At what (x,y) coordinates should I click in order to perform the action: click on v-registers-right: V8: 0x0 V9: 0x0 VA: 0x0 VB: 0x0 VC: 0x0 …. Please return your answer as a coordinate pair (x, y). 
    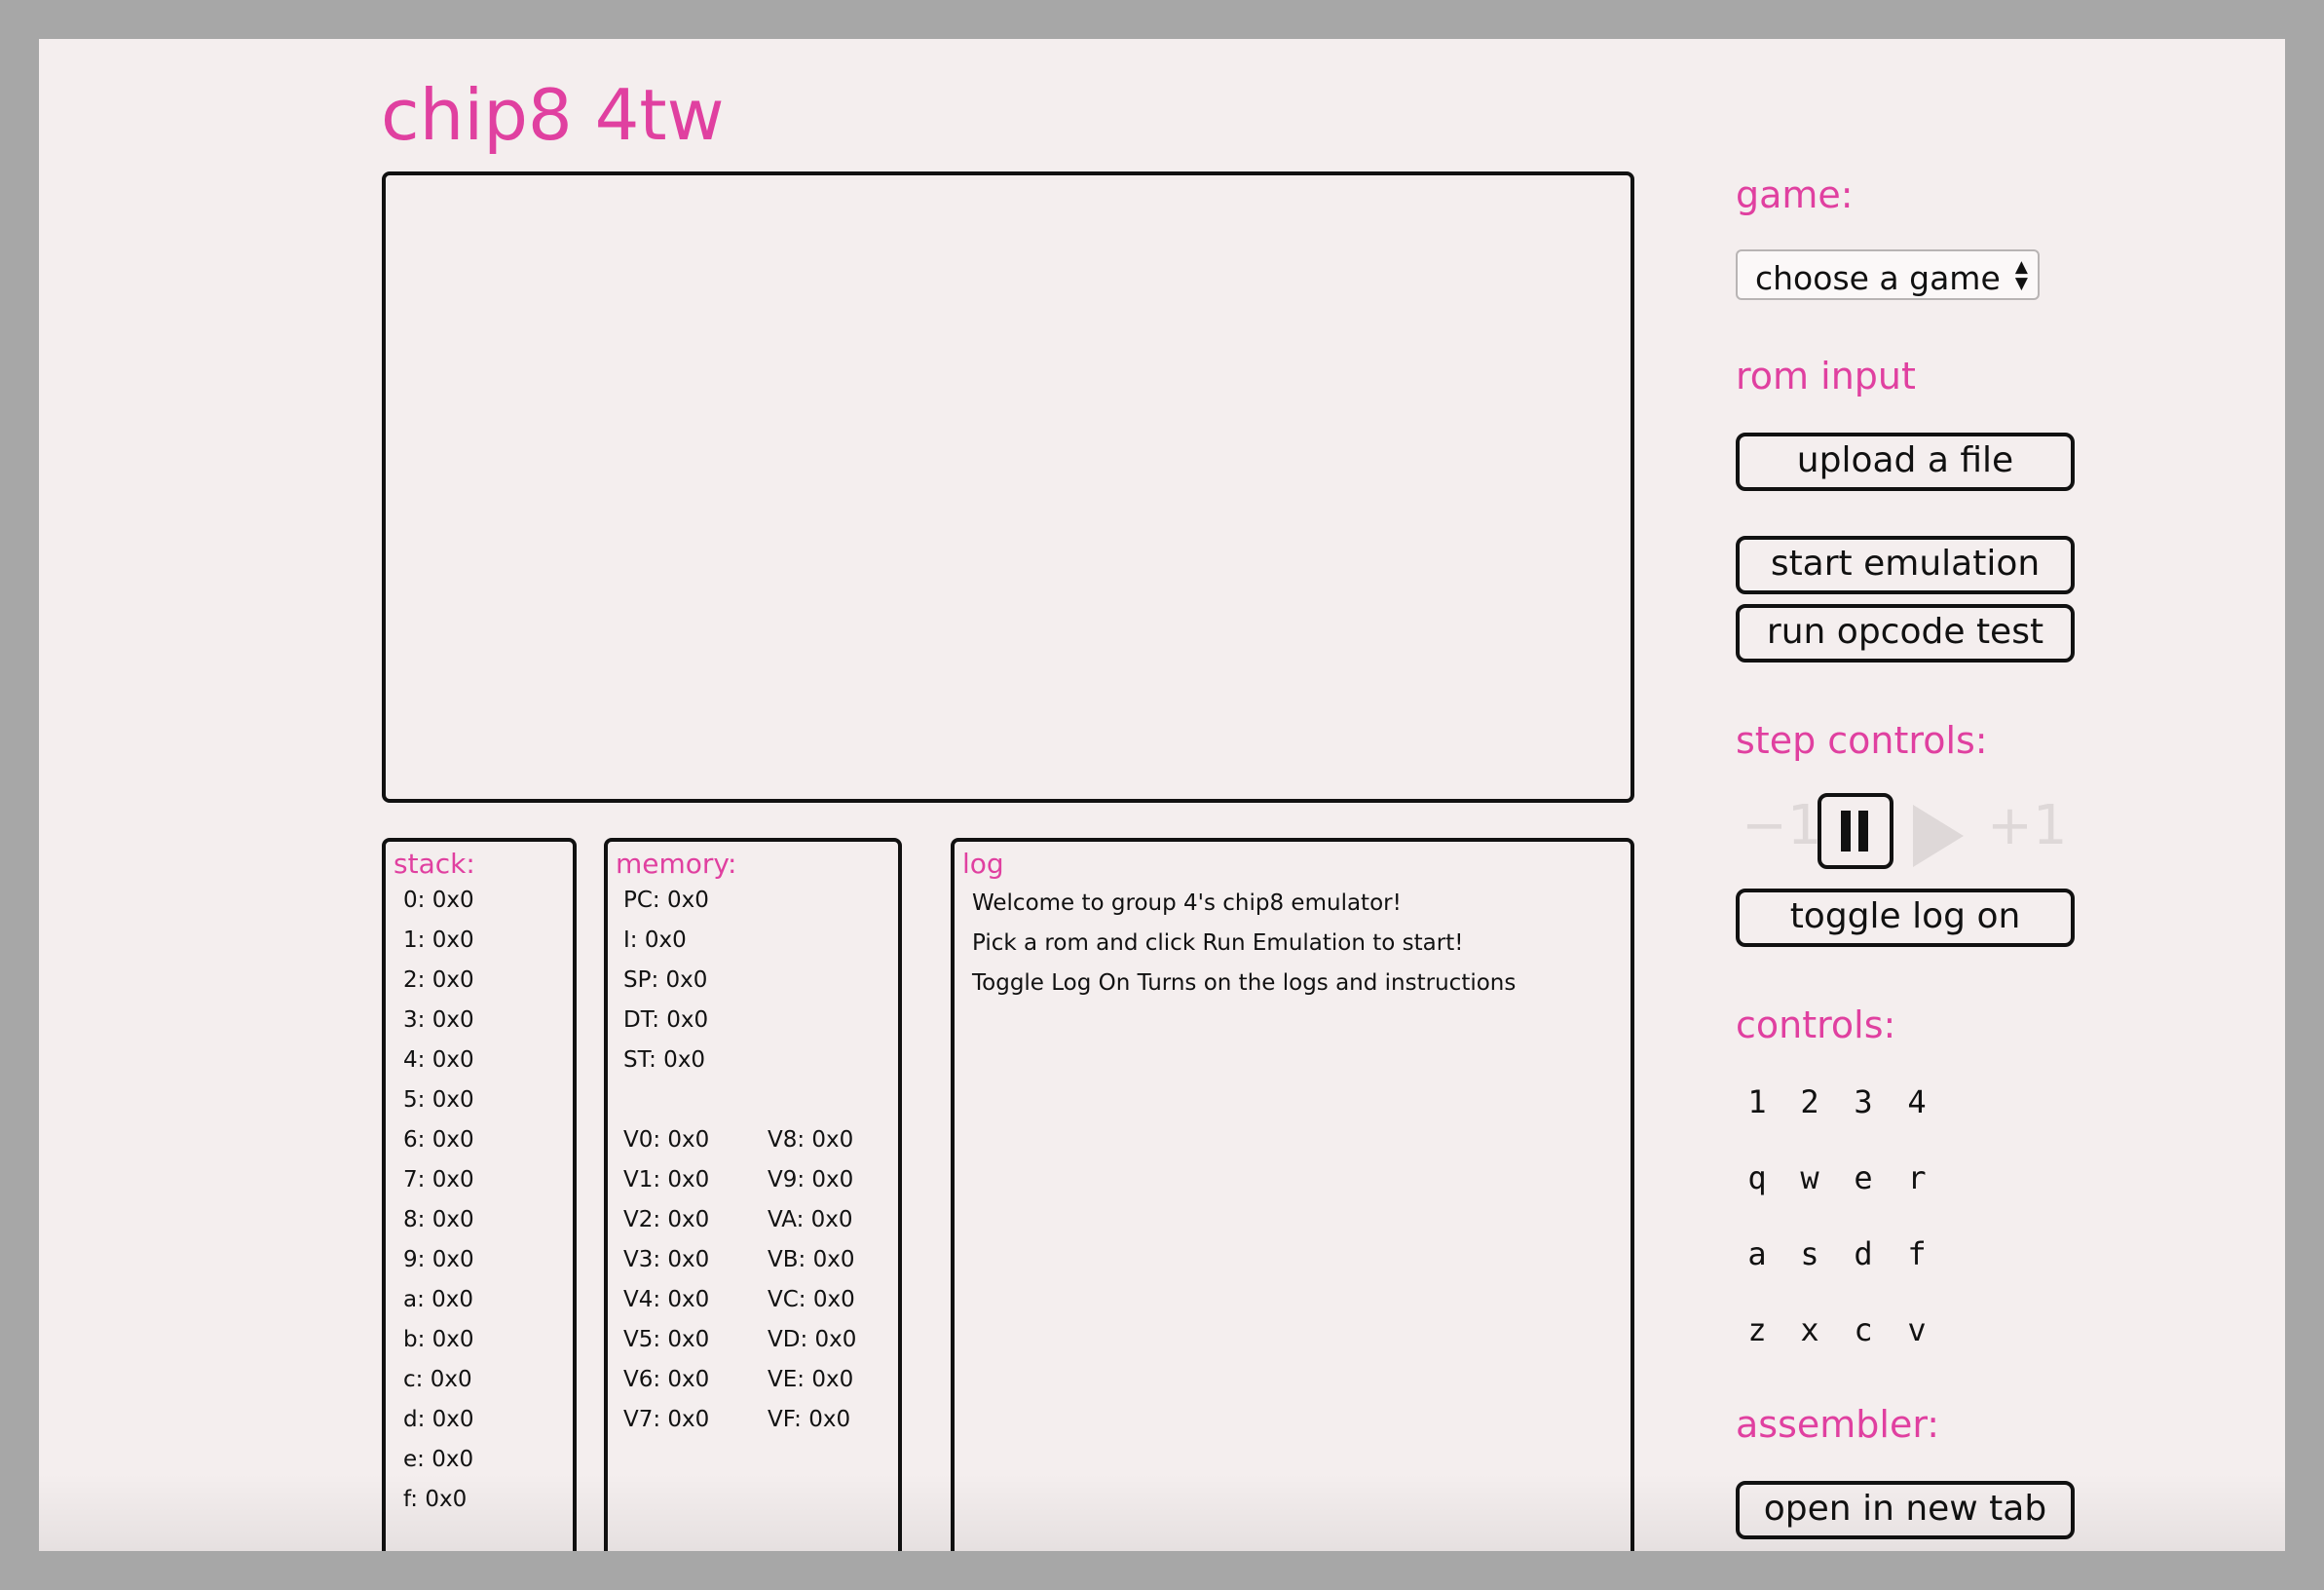
    Looking at the image, I should click on (812, 1280).